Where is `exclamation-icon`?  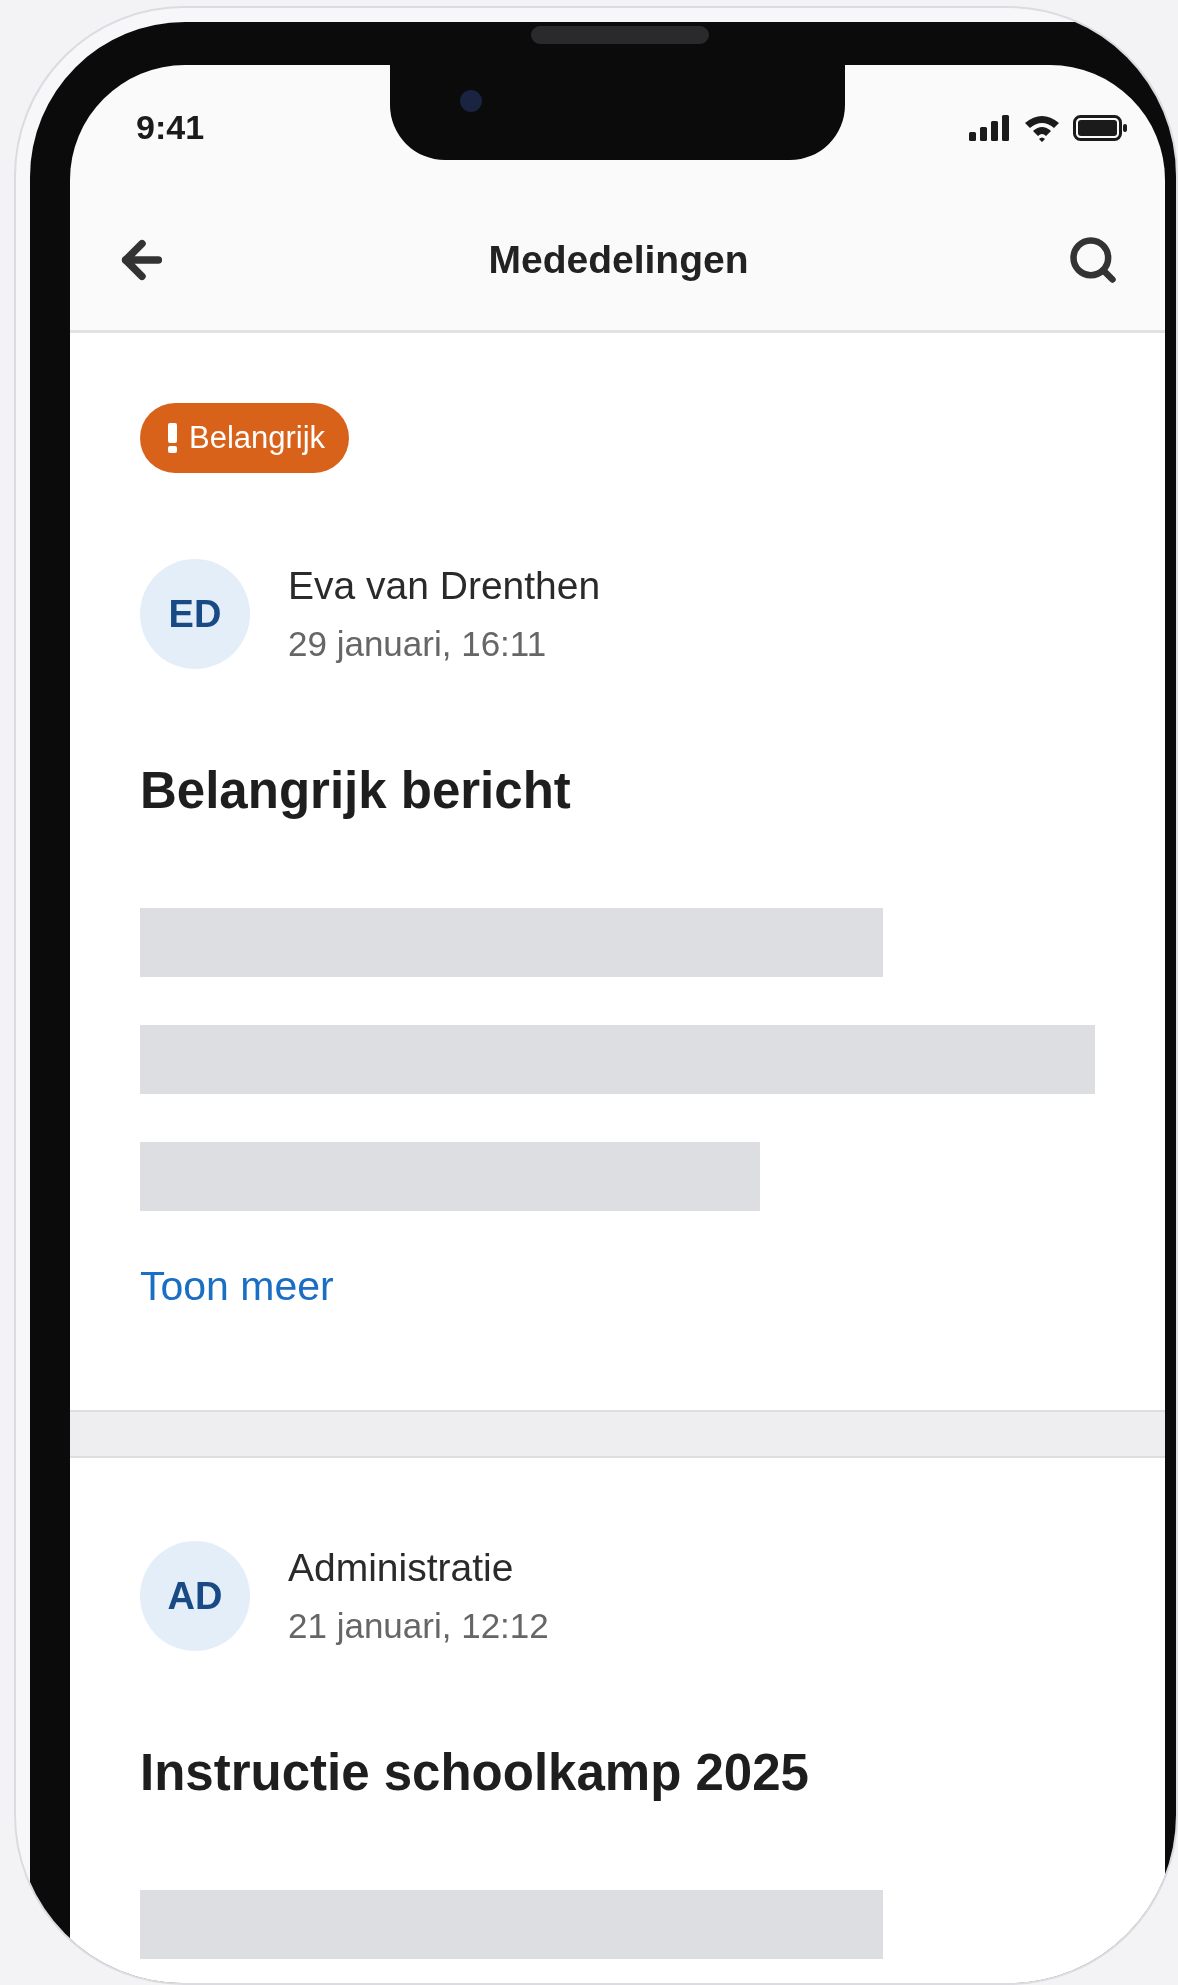
exclamation-icon is located at coordinates (172, 438).